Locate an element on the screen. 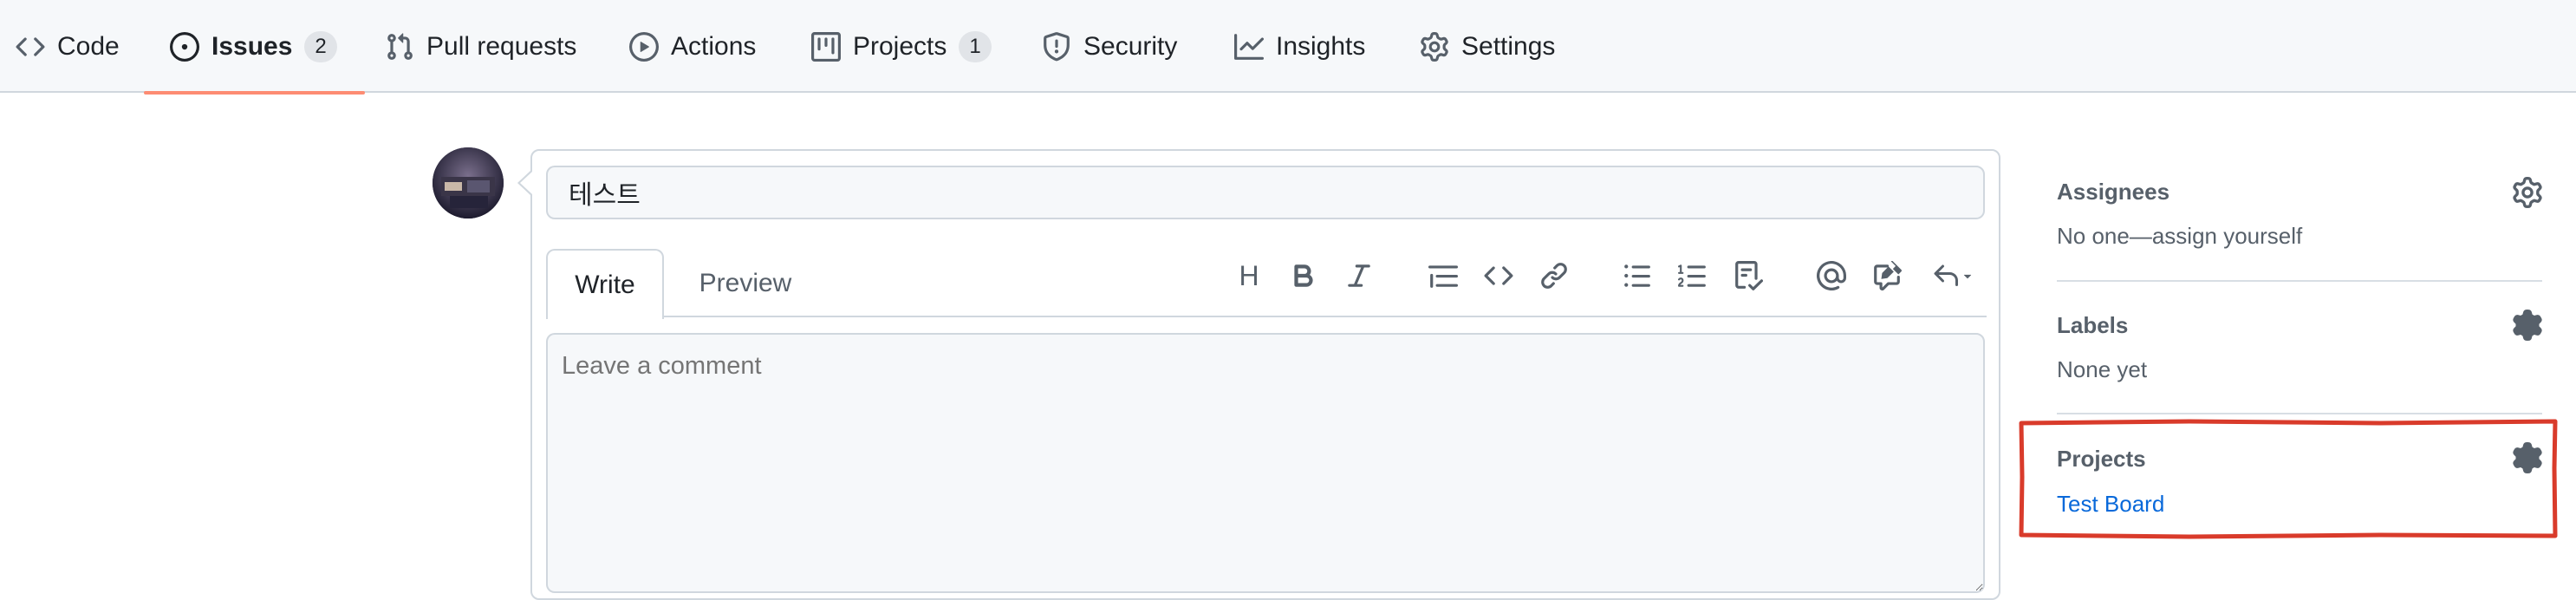  projects-count-badge: 1 is located at coordinates (975, 46).